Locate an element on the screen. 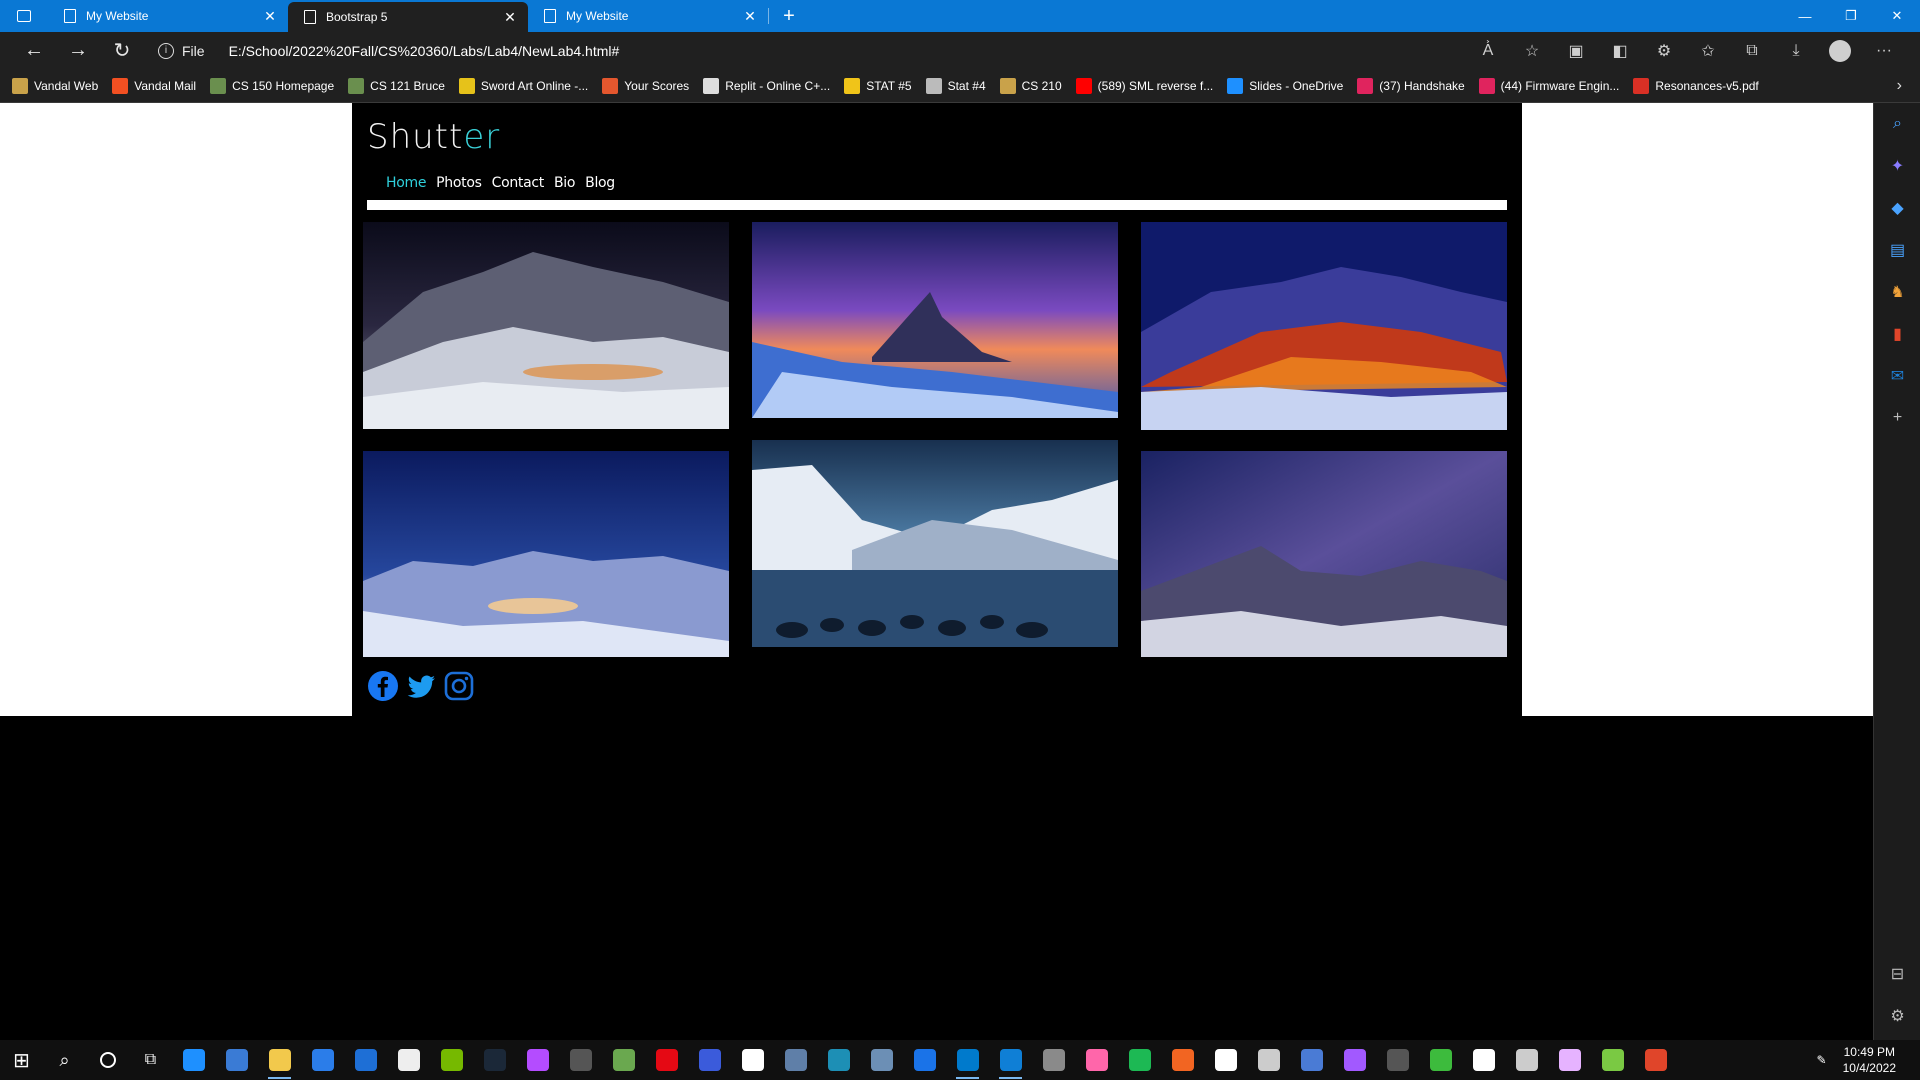 The image size is (1920, 1080). downloads-icon: ⤓ is located at coordinates (1796, 51).